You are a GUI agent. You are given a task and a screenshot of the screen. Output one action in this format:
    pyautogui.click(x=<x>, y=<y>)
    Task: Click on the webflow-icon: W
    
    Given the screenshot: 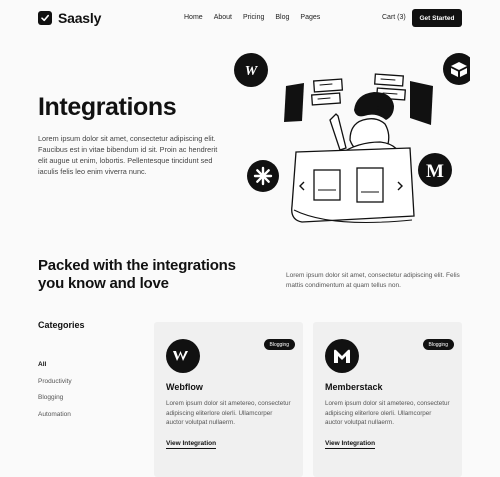 What is the action you would take?
    pyautogui.click(x=251, y=70)
    